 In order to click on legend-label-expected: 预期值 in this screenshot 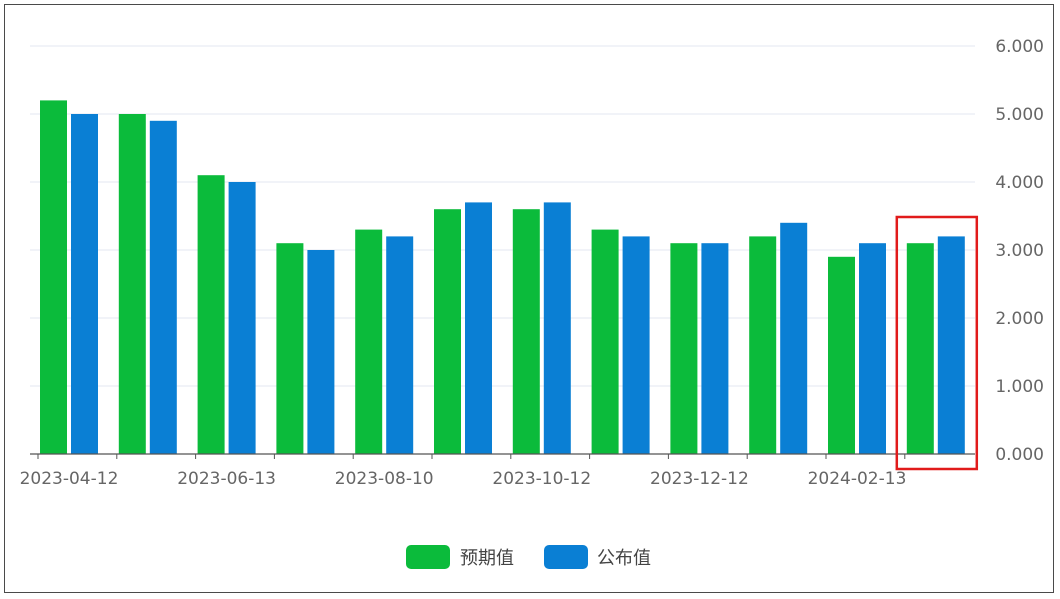, I will do `click(487, 558)`.